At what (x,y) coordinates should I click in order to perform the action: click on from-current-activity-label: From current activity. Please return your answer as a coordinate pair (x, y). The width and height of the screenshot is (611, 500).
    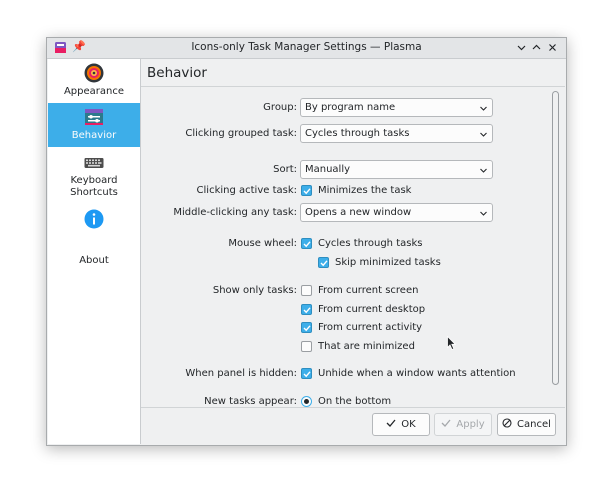
    Looking at the image, I should click on (370, 327).